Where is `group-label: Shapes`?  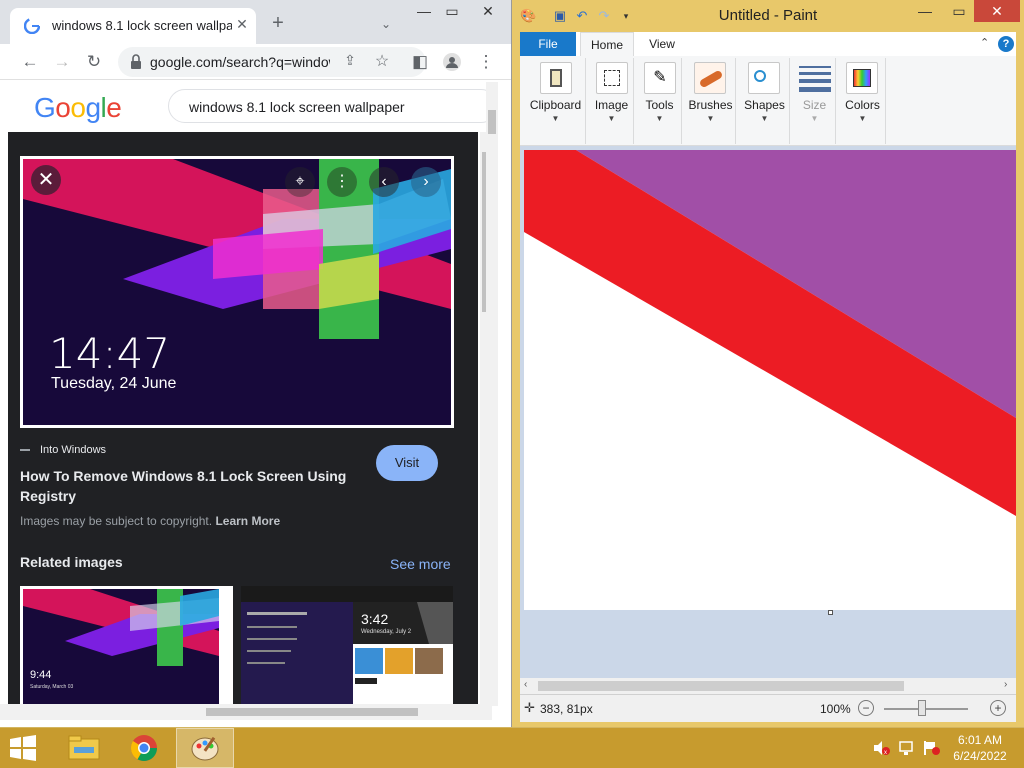 group-label: Shapes is located at coordinates (764, 105).